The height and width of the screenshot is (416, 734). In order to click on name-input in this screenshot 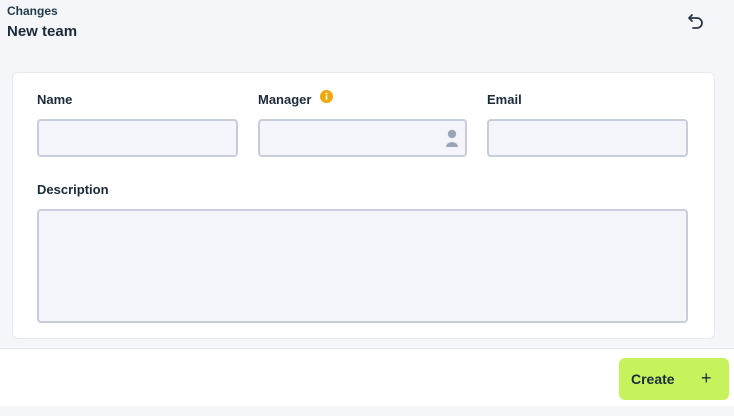, I will do `click(137, 138)`.